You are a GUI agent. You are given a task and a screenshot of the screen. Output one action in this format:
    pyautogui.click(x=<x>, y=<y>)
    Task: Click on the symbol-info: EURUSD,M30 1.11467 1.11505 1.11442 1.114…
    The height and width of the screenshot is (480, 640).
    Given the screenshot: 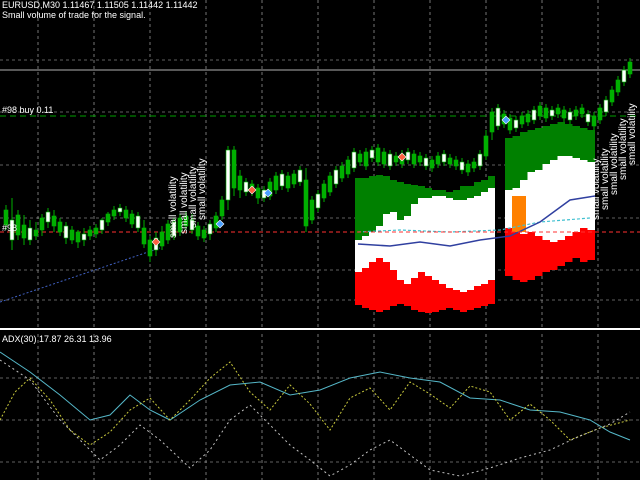 What is the action you would take?
    pyautogui.click(x=100, y=5)
    